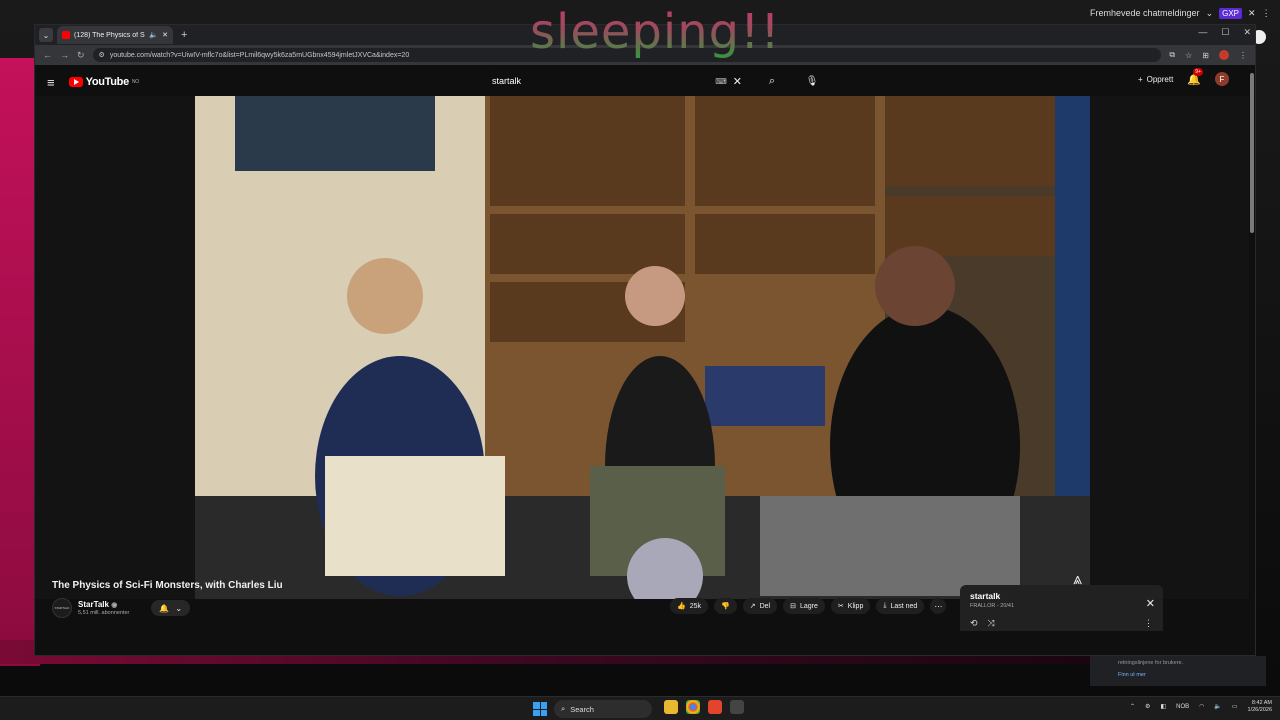 This screenshot has height=720, width=1280. I want to click on shuffle-icon: ⤨, so click(991, 623).